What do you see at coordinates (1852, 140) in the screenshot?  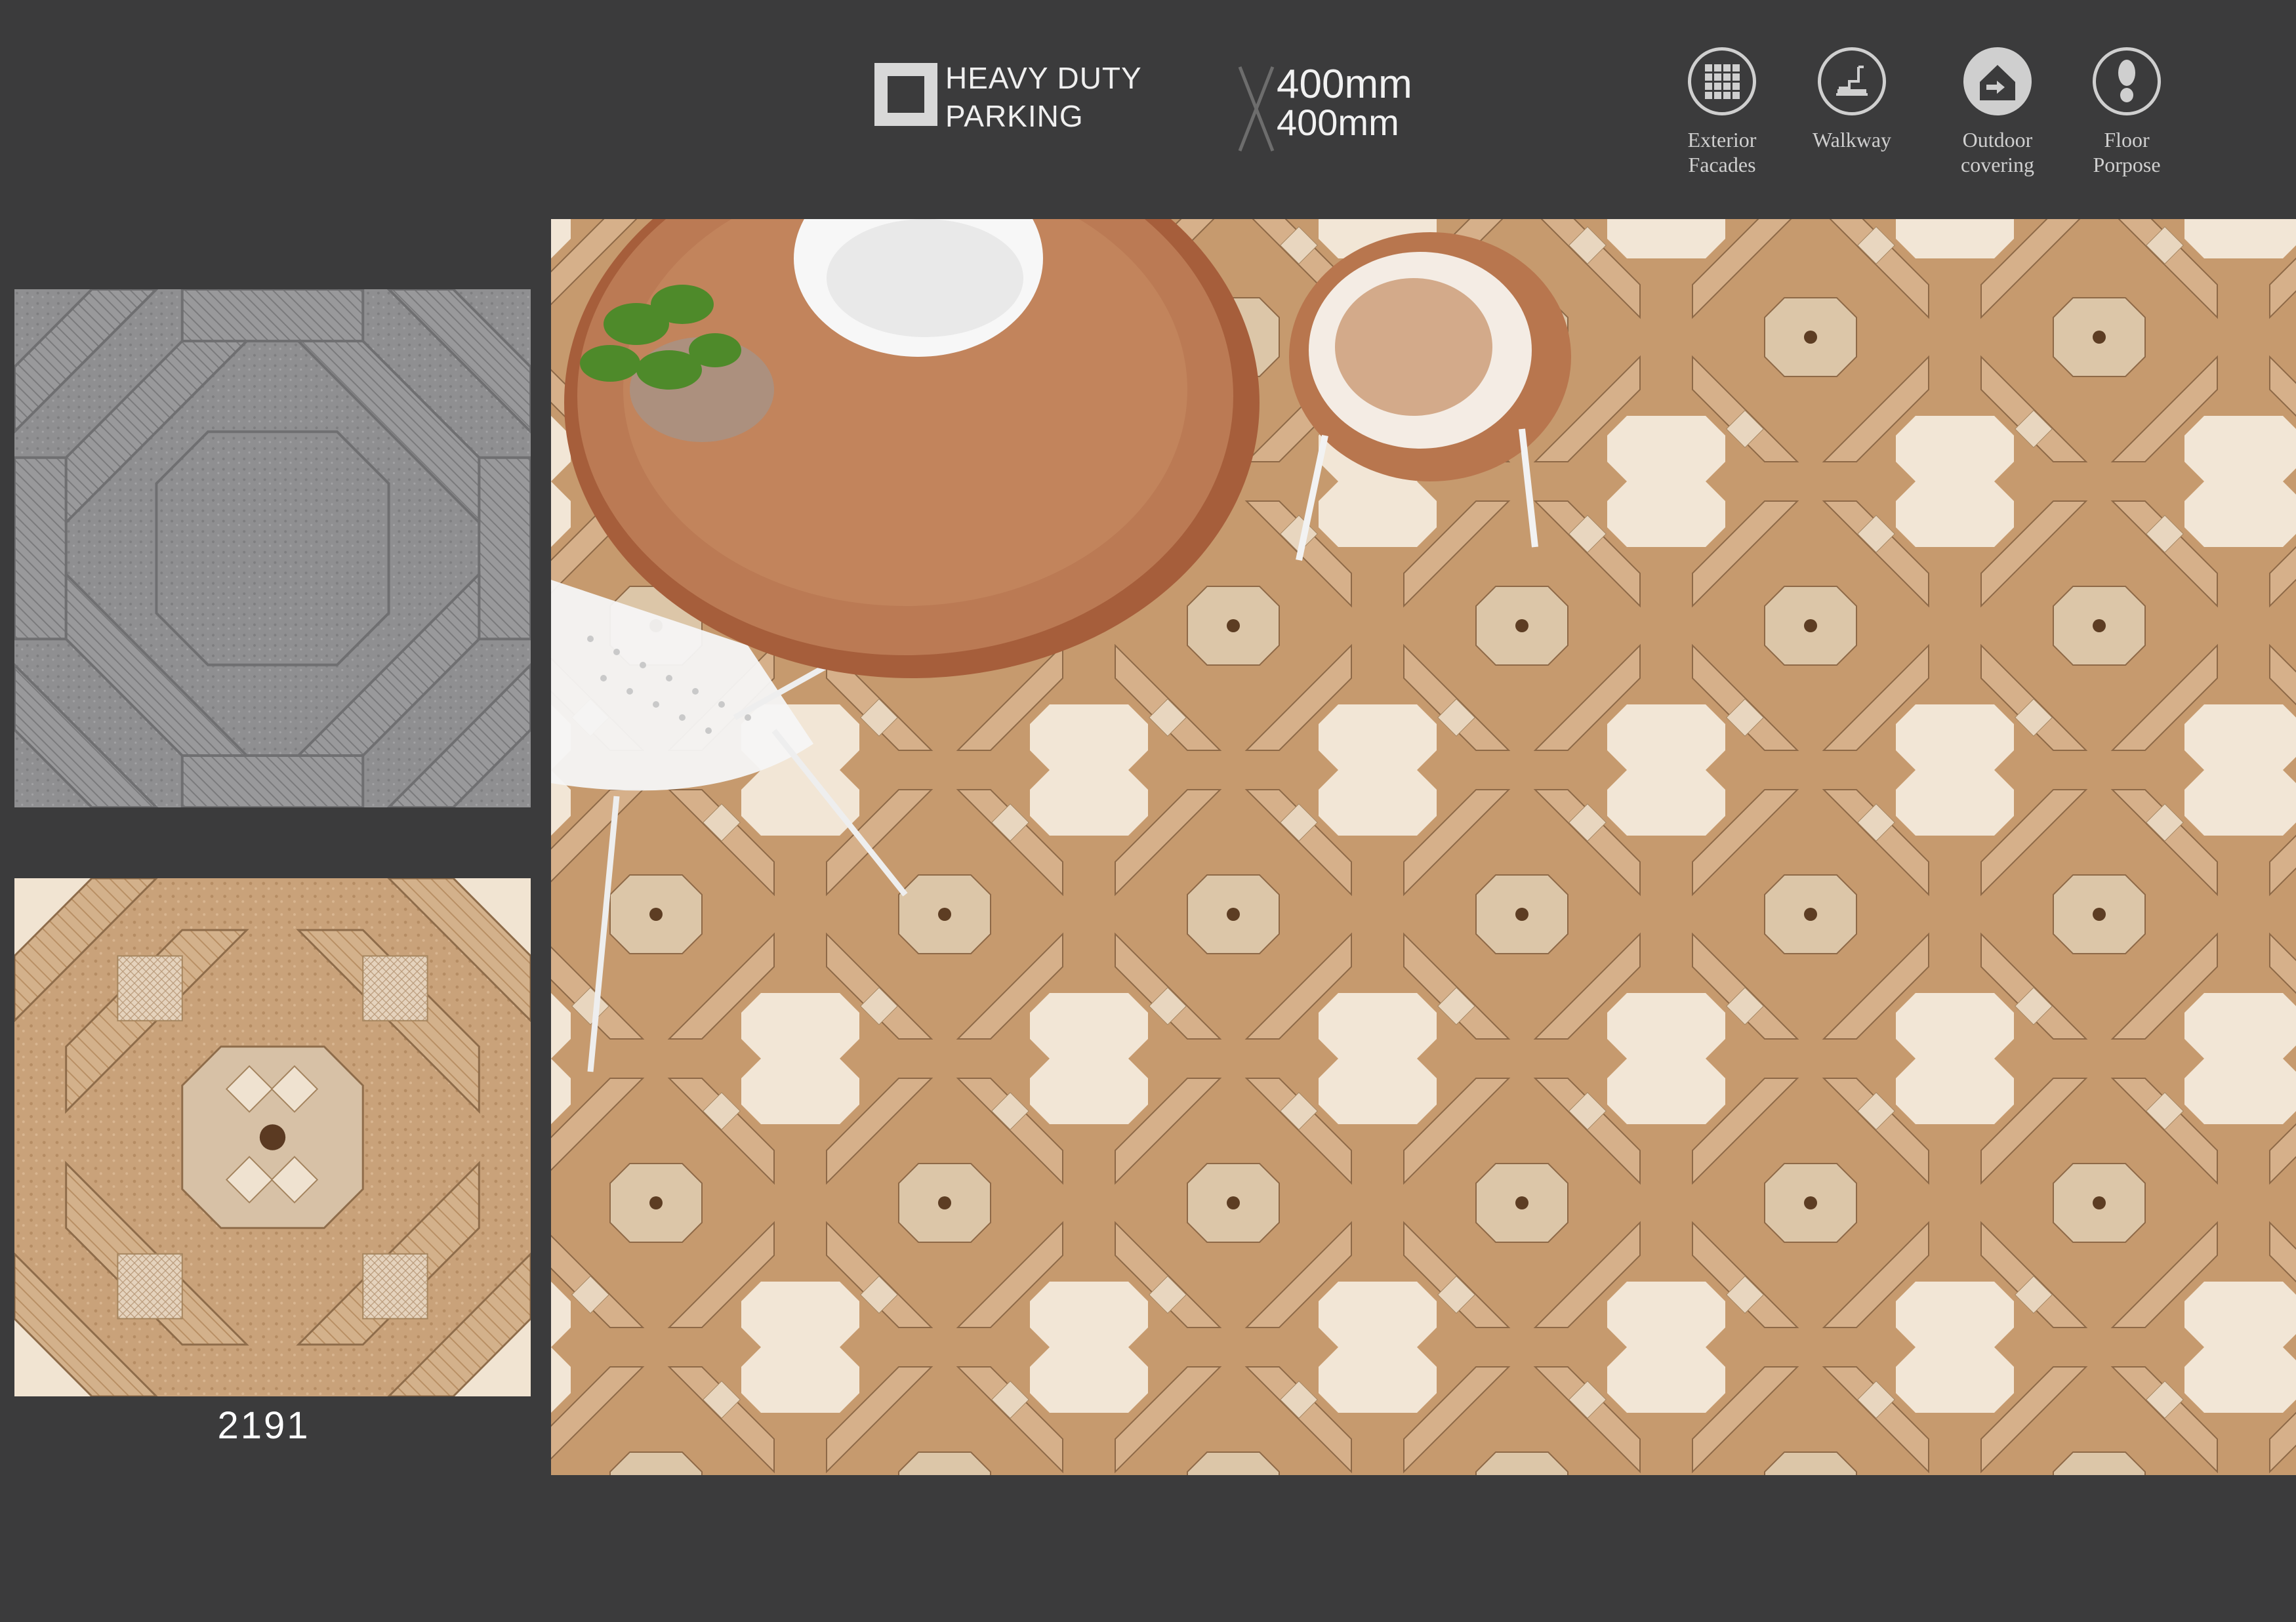 I see `usage-label: Walkway` at bounding box center [1852, 140].